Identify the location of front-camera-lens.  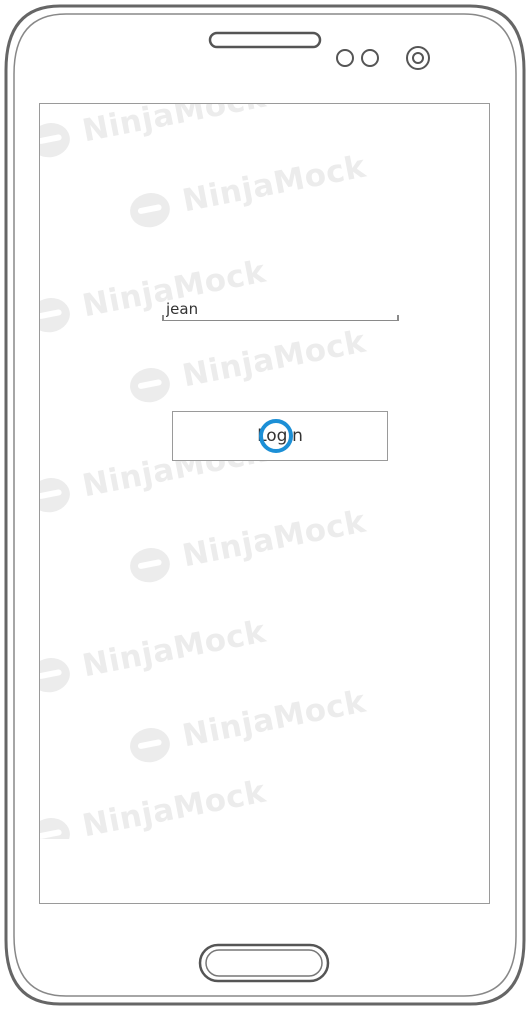
(418, 58).